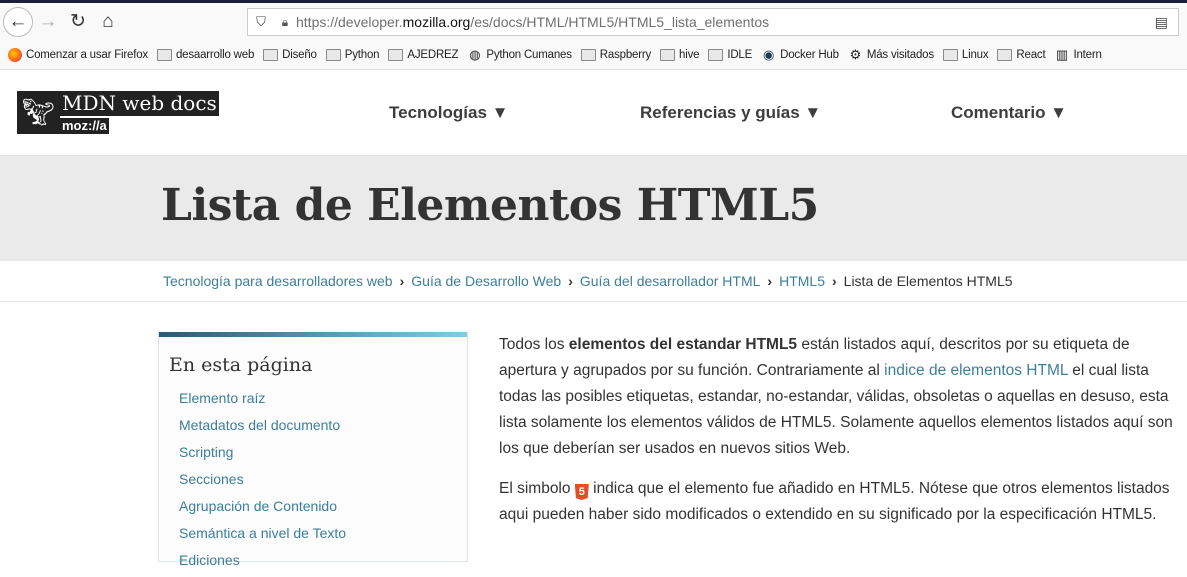 This screenshot has width=1187, height=577. What do you see at coordinates (625, 54) in the screenshot?
I see `bookmark-label: Raspberry` at bounding box center [625, 54].